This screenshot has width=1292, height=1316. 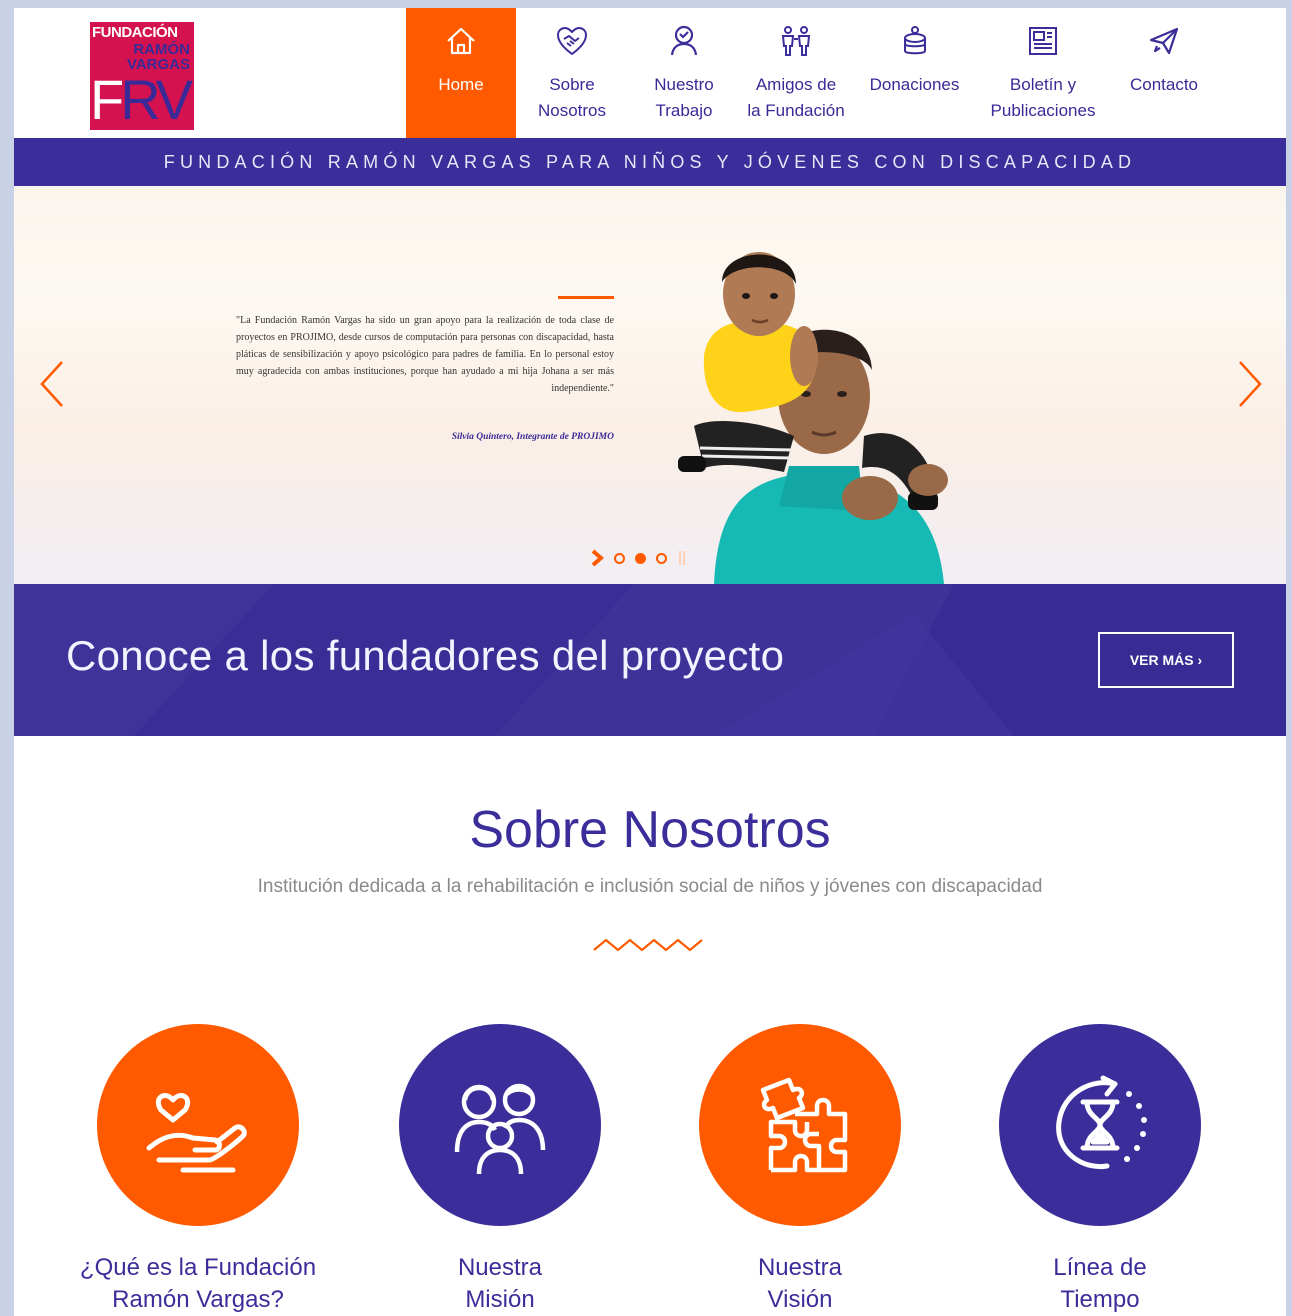 What do you see at coordinates (597, 558) in the screenshot?
I see `slider-play-icon` at bounding box center [597, 558].